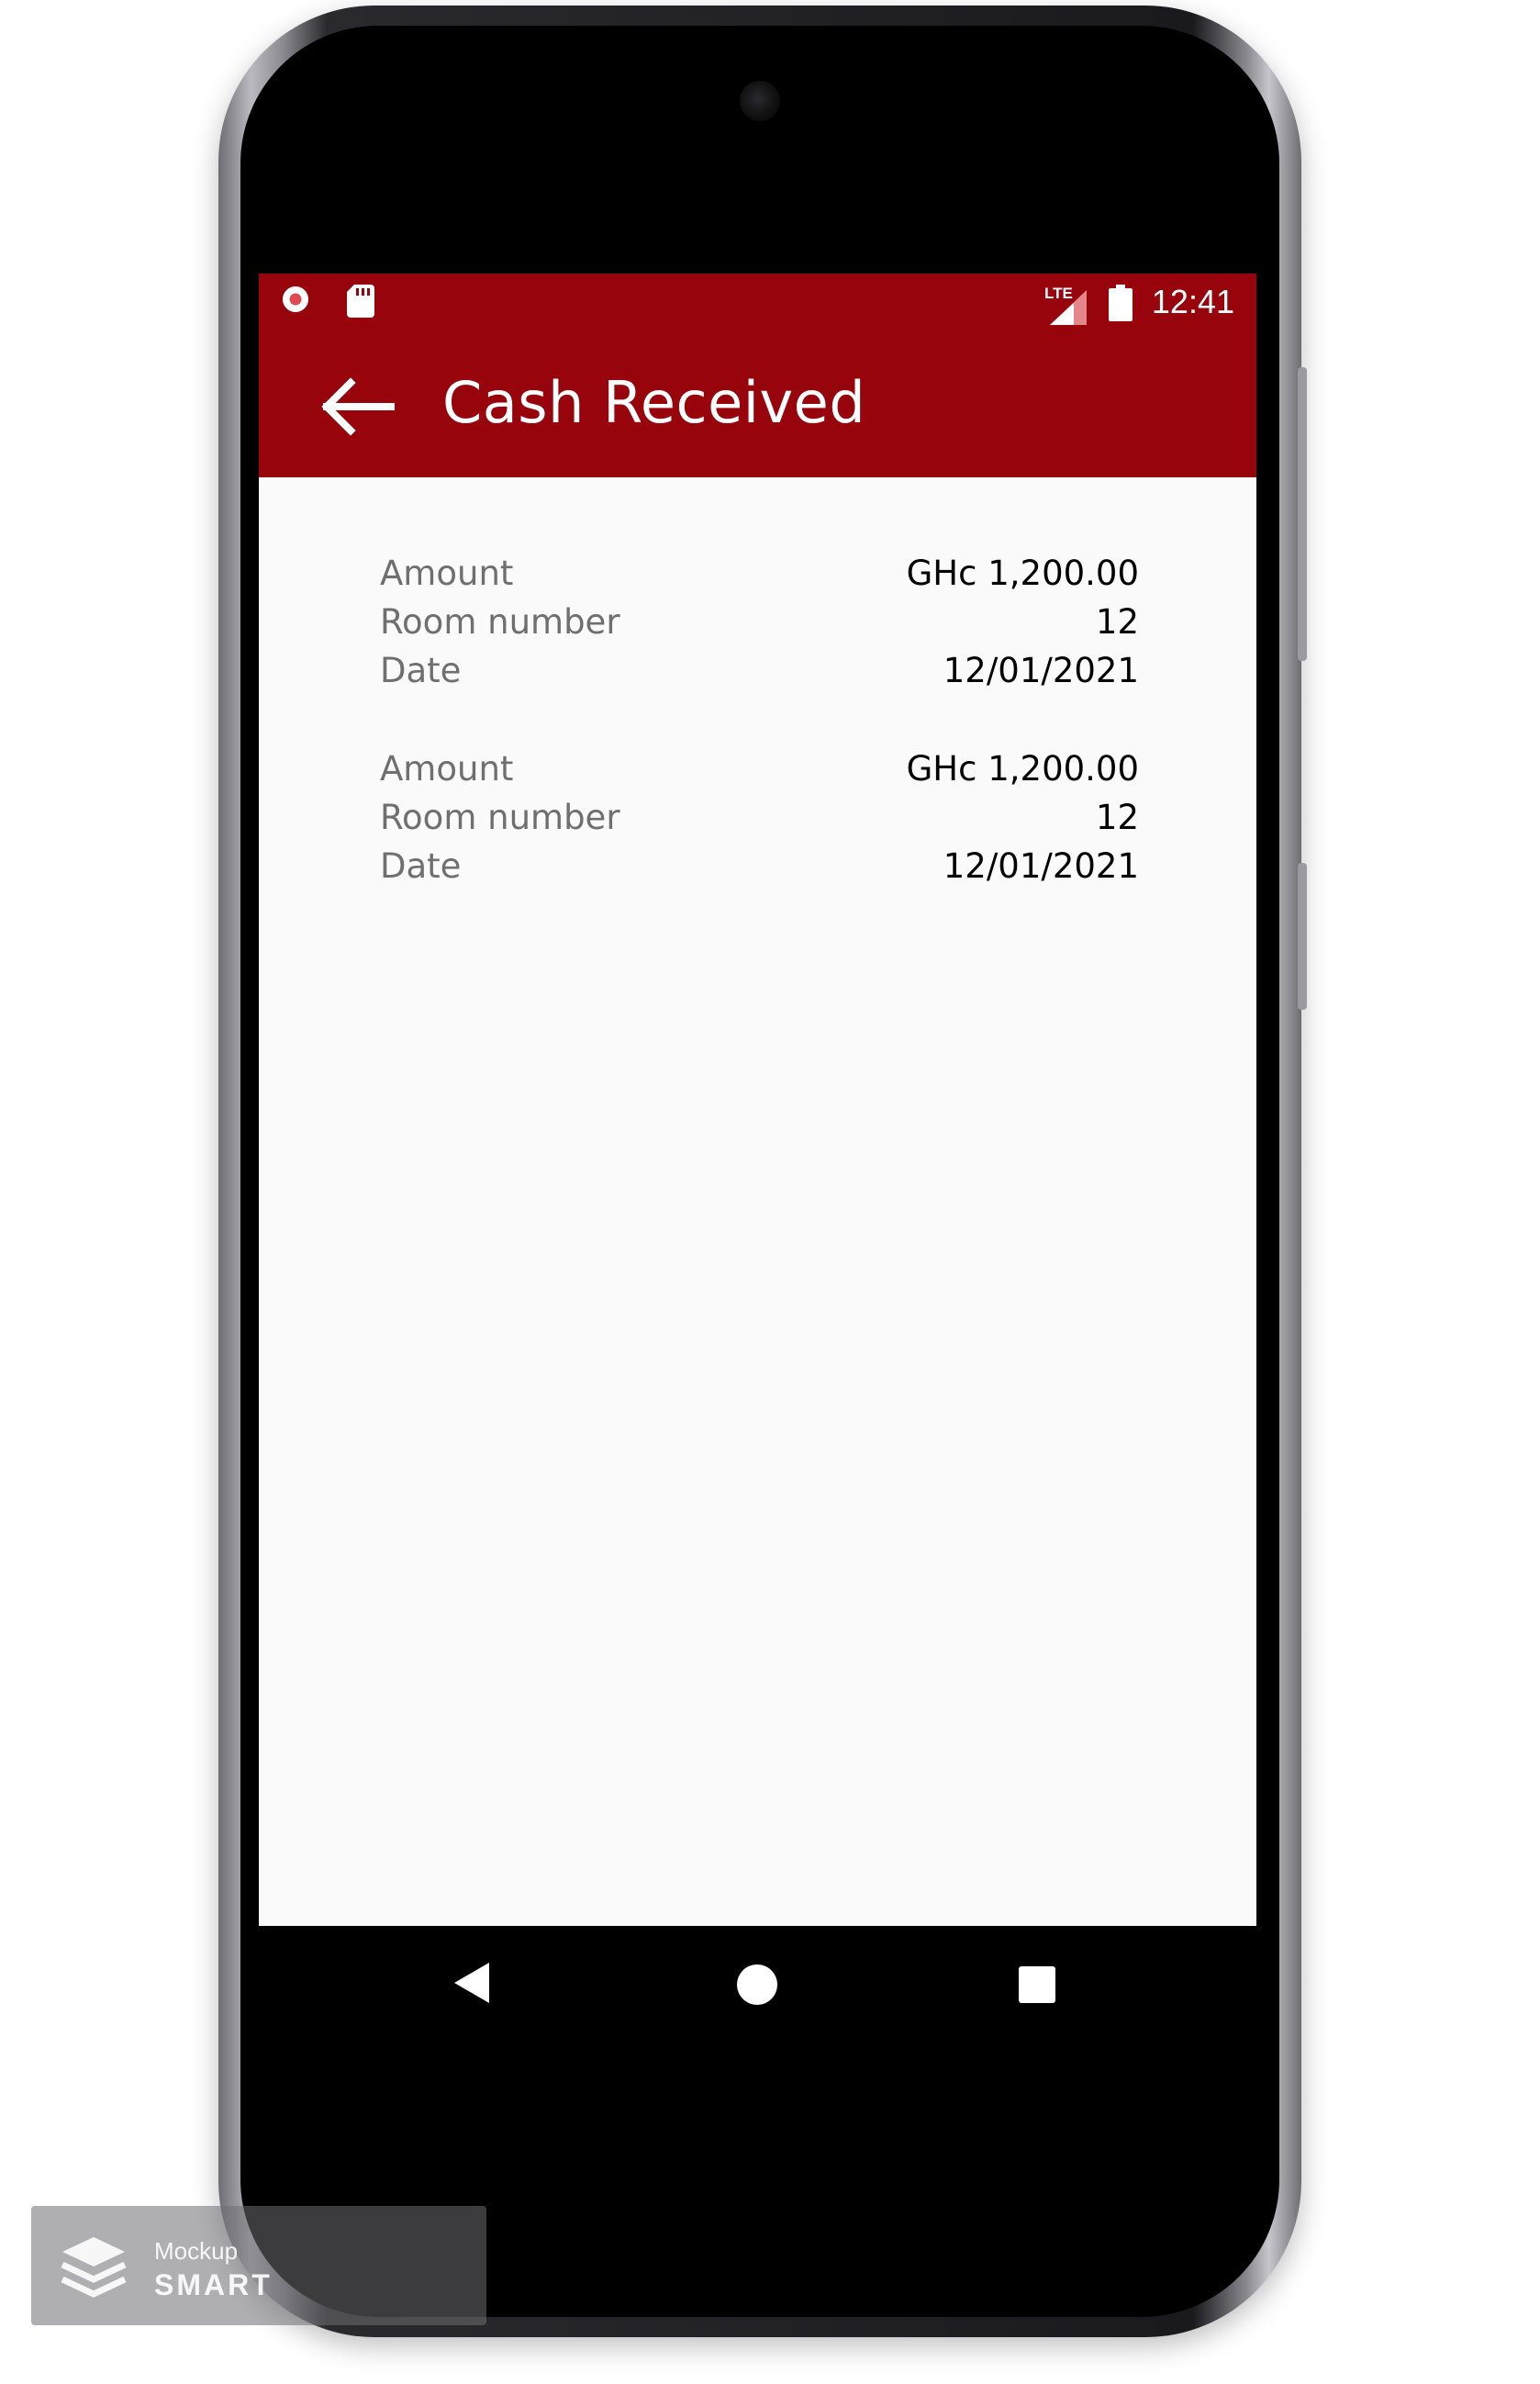  I want to click on page-title: Cash Received, so click(654, 402).